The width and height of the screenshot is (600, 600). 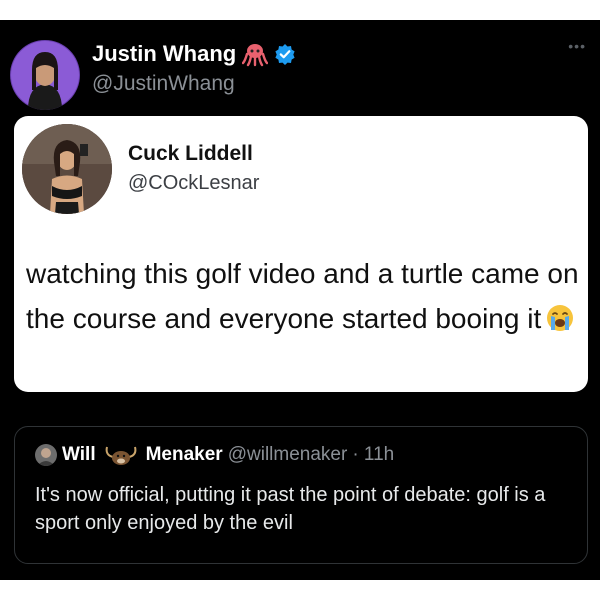 What do you see at coordinates (255, 54) in the screenshot?
I see `octopus-emoji-icon` at bounding box center [255, 54].